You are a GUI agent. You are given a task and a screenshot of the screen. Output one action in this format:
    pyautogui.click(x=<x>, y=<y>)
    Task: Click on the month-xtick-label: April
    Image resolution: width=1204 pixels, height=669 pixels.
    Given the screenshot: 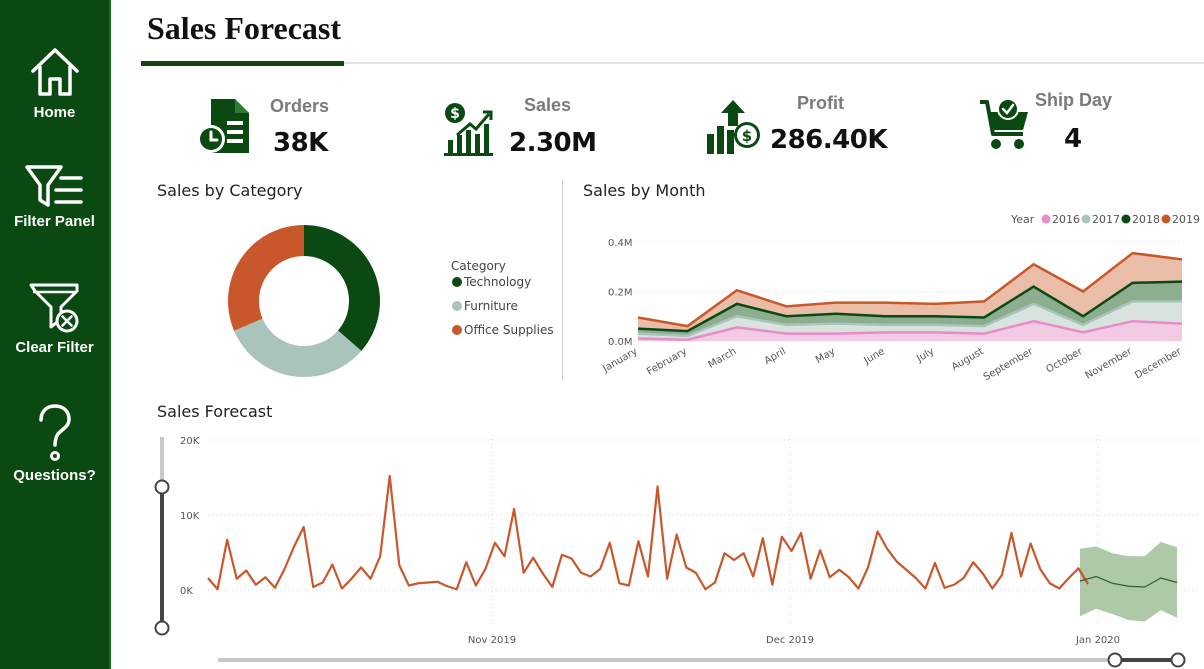 What is the action you would take?
    pyautogui.click(x=775, y=356)
    